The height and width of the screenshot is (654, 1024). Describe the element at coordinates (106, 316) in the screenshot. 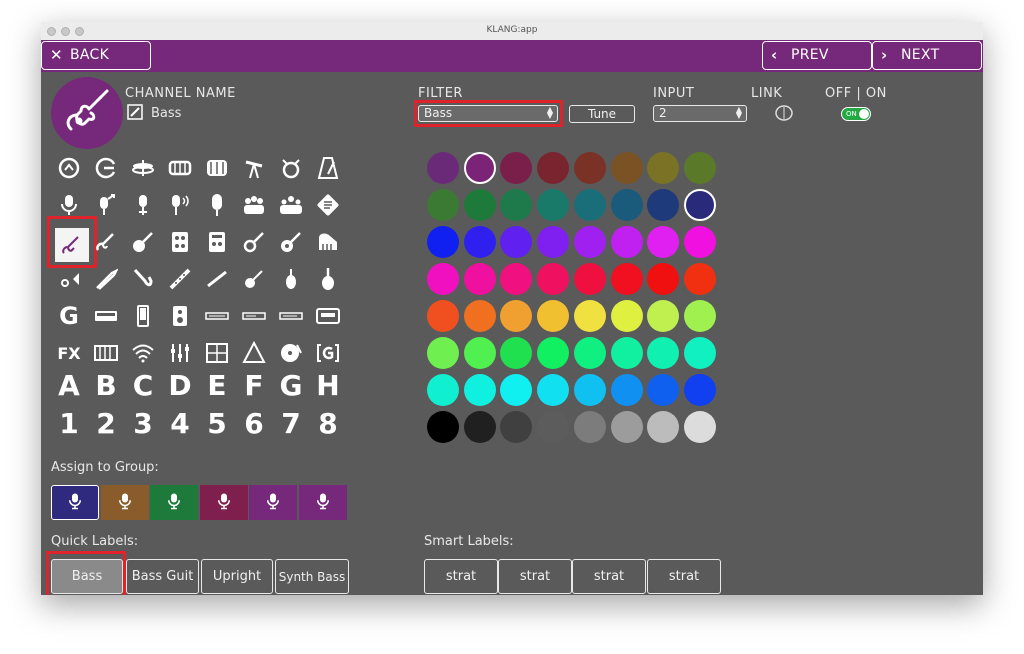

I see `keyboard-device-icon` at that location.